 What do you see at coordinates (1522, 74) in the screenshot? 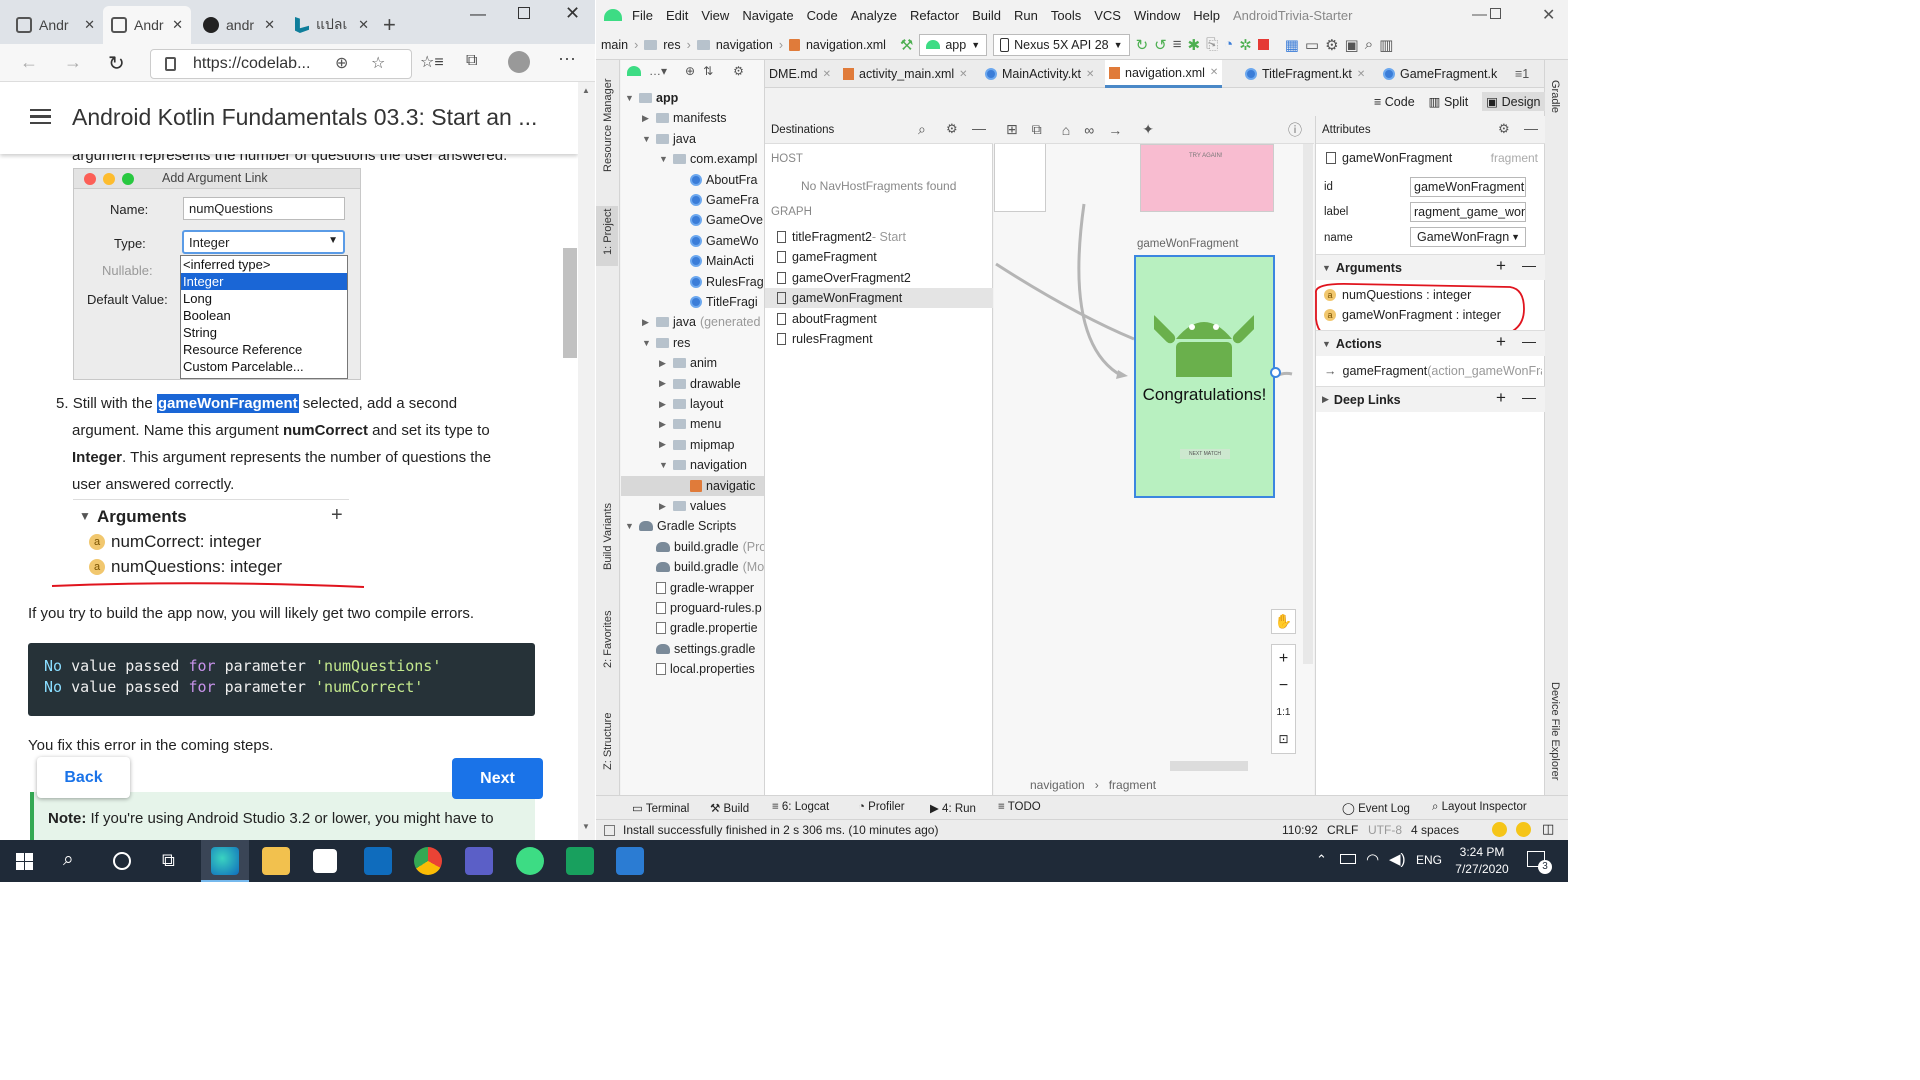
I see `tab-overflow-button: ≡1` at bounding box center [1522, 74].